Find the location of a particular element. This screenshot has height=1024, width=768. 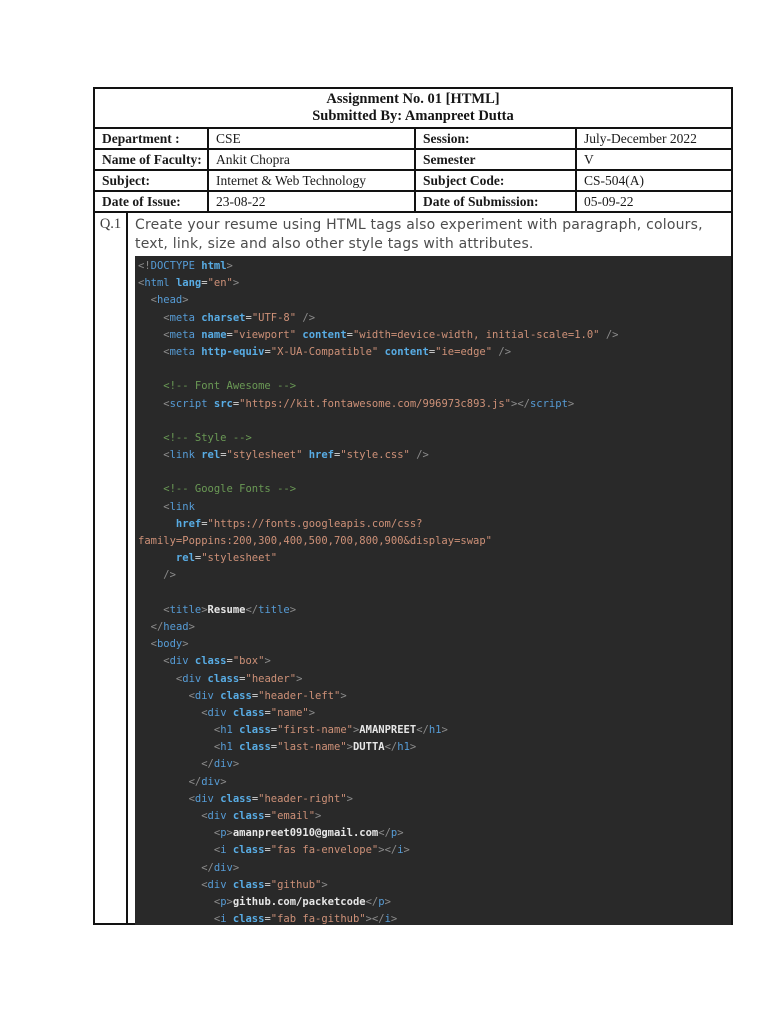

info-value: Internet & Web Technology is located at coordinates (312, 180).